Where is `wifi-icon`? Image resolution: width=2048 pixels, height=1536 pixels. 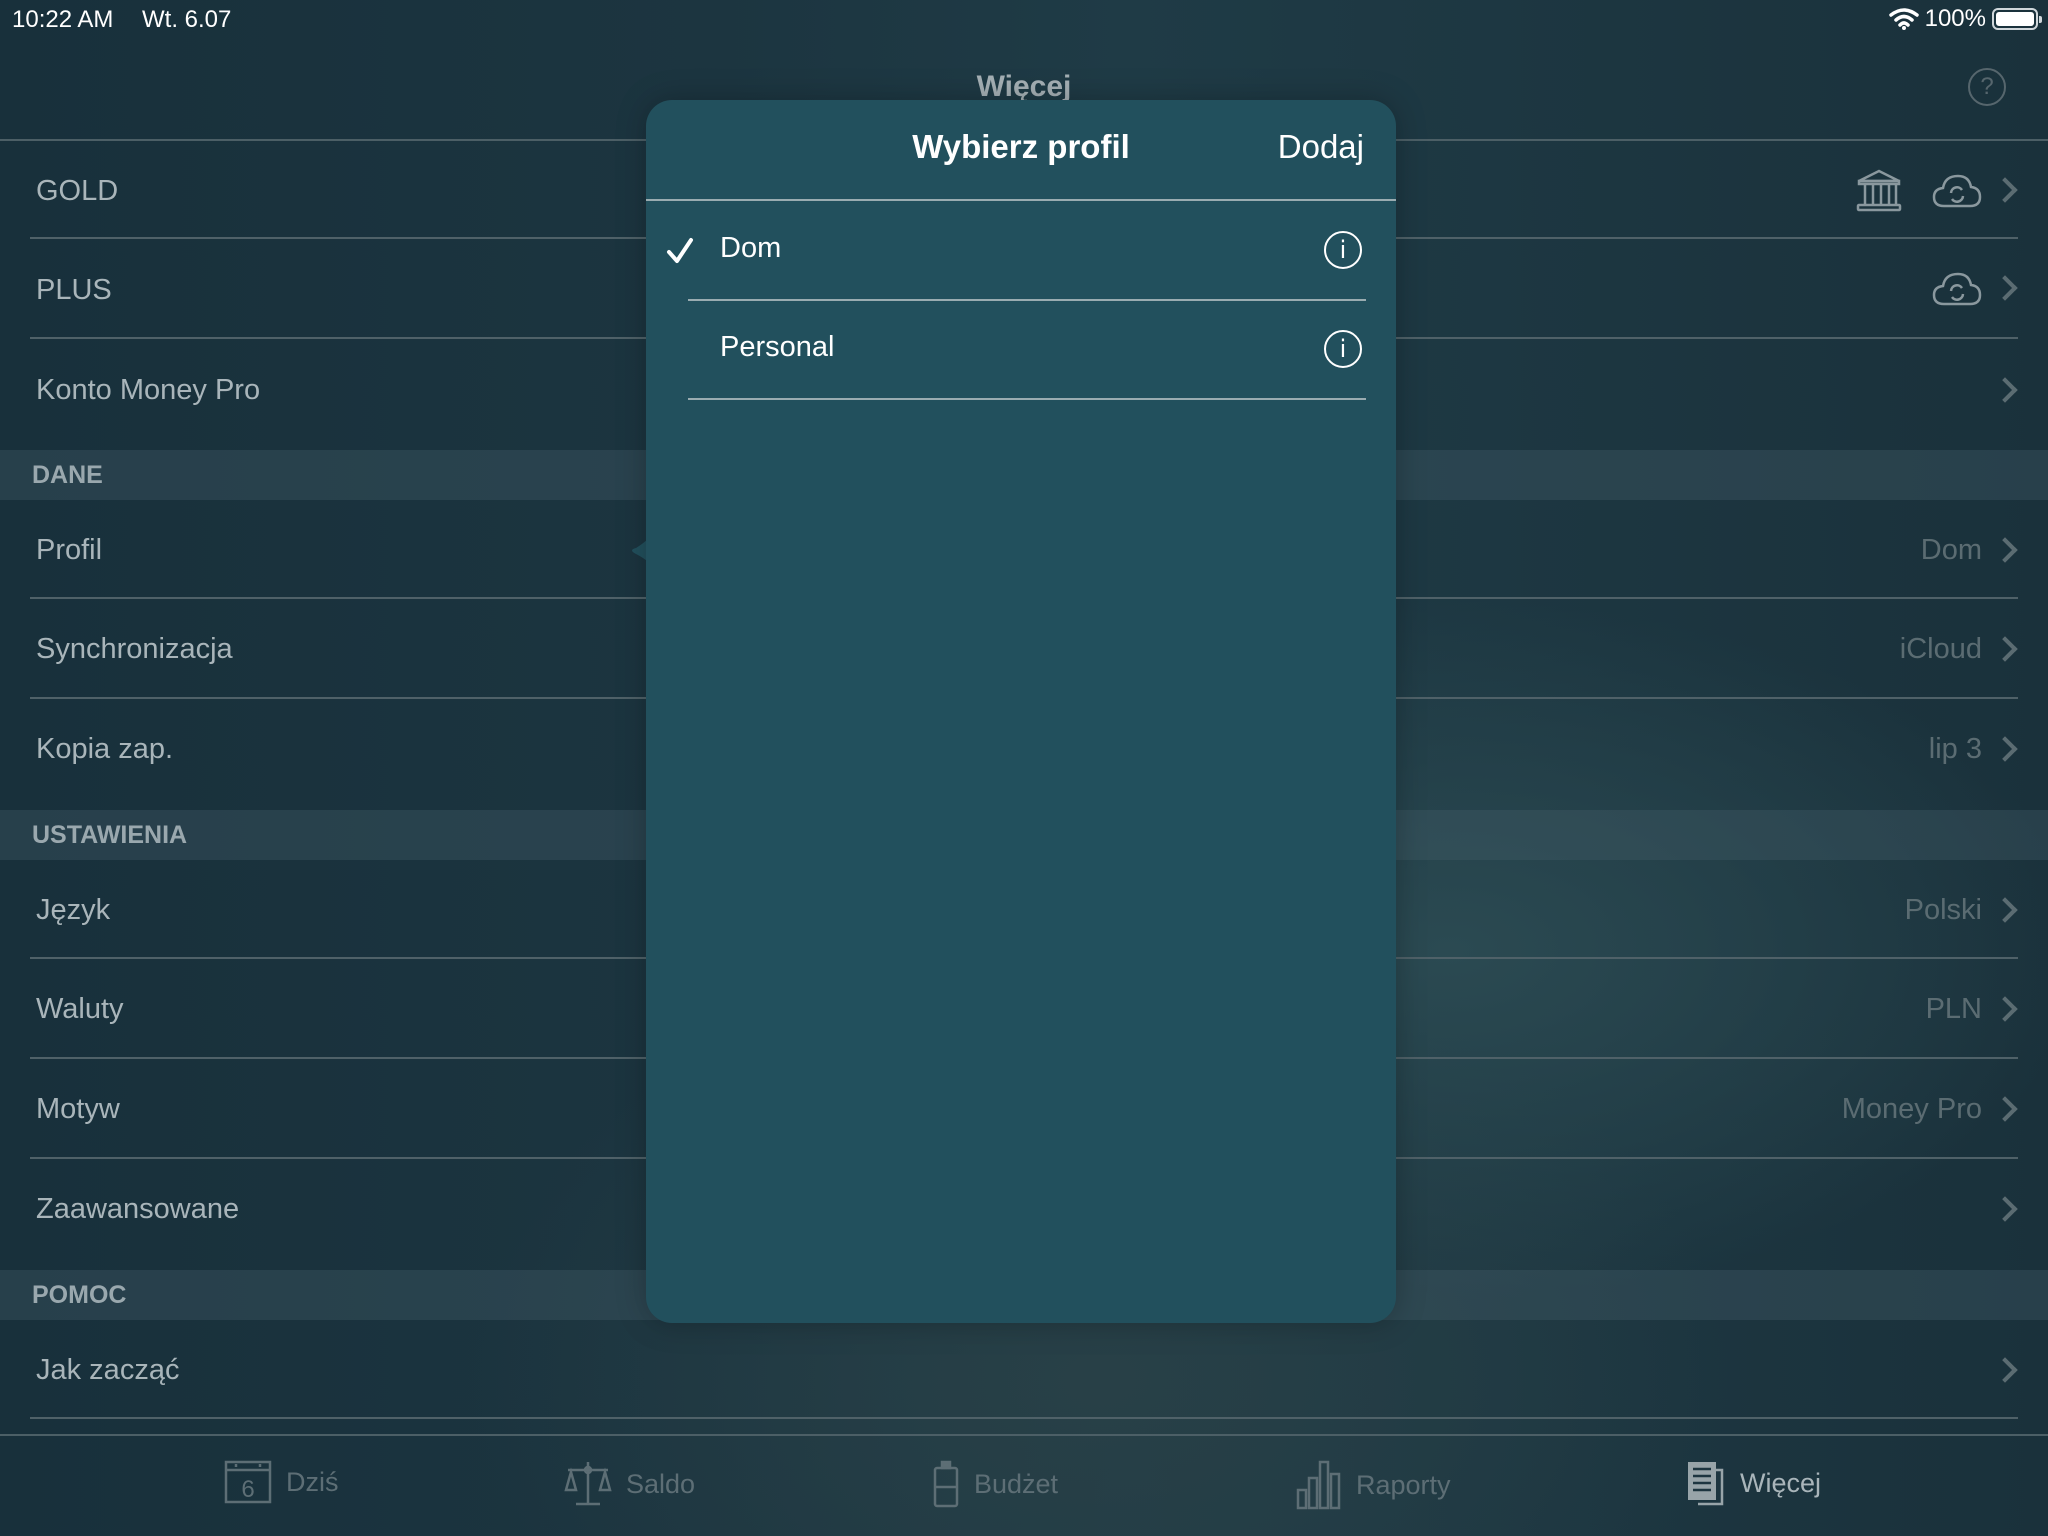
wifi-icon is located at coordinates (1903, 19).